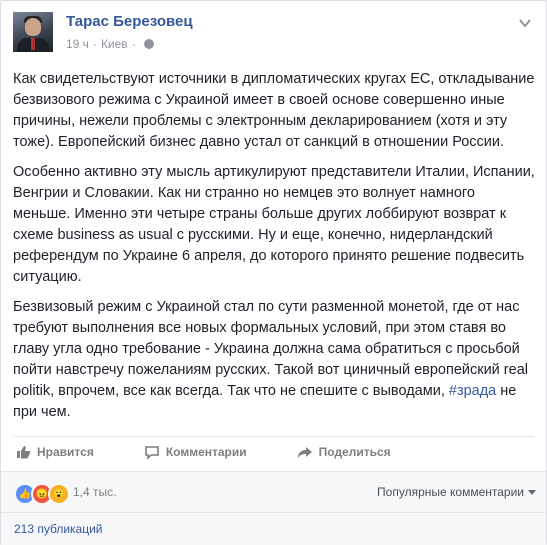 Image resolution: width=547 pixels, height=545 pixels. I want to click on author-avatar, so click(33, 32).